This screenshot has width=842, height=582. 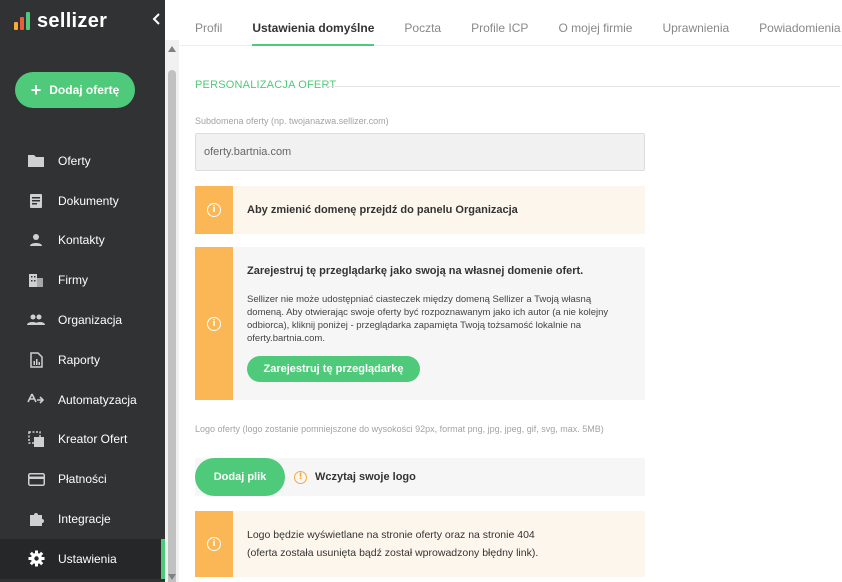 I want to click on sidebar-item-firmy: Firmy, so click(x=82, y=280).